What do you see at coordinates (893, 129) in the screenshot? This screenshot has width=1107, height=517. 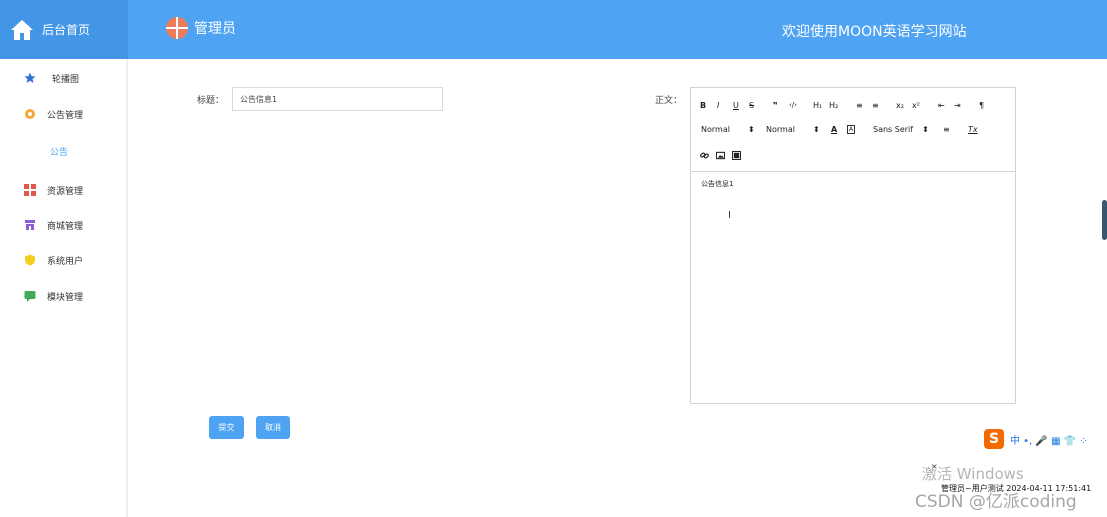 I see `font-select-value: Sans Serif` at bounding box center [893, 129].